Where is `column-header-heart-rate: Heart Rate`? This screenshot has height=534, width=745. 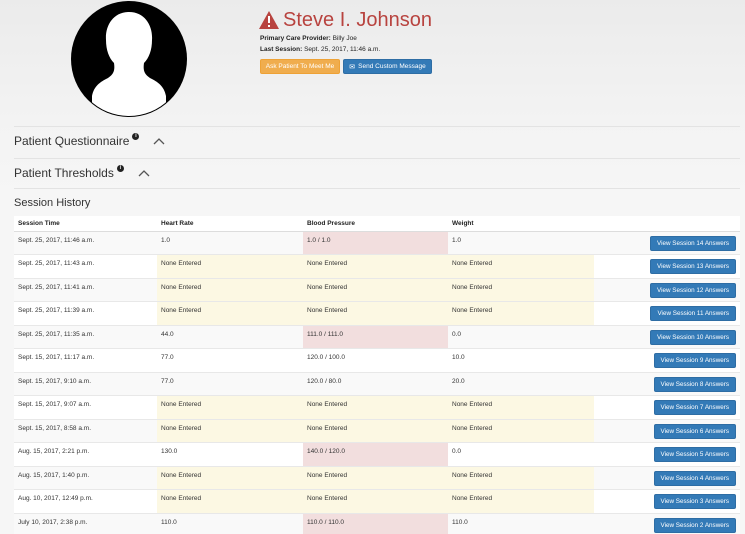
column-header-heart-rate: Heart Rate is located at coordinates (230, 224).